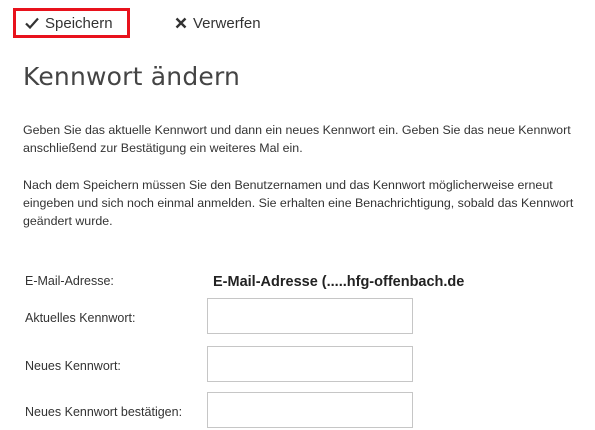 The image size is (595, 430). I want to click on discard-button: Verwerfen, so click(218, 23).